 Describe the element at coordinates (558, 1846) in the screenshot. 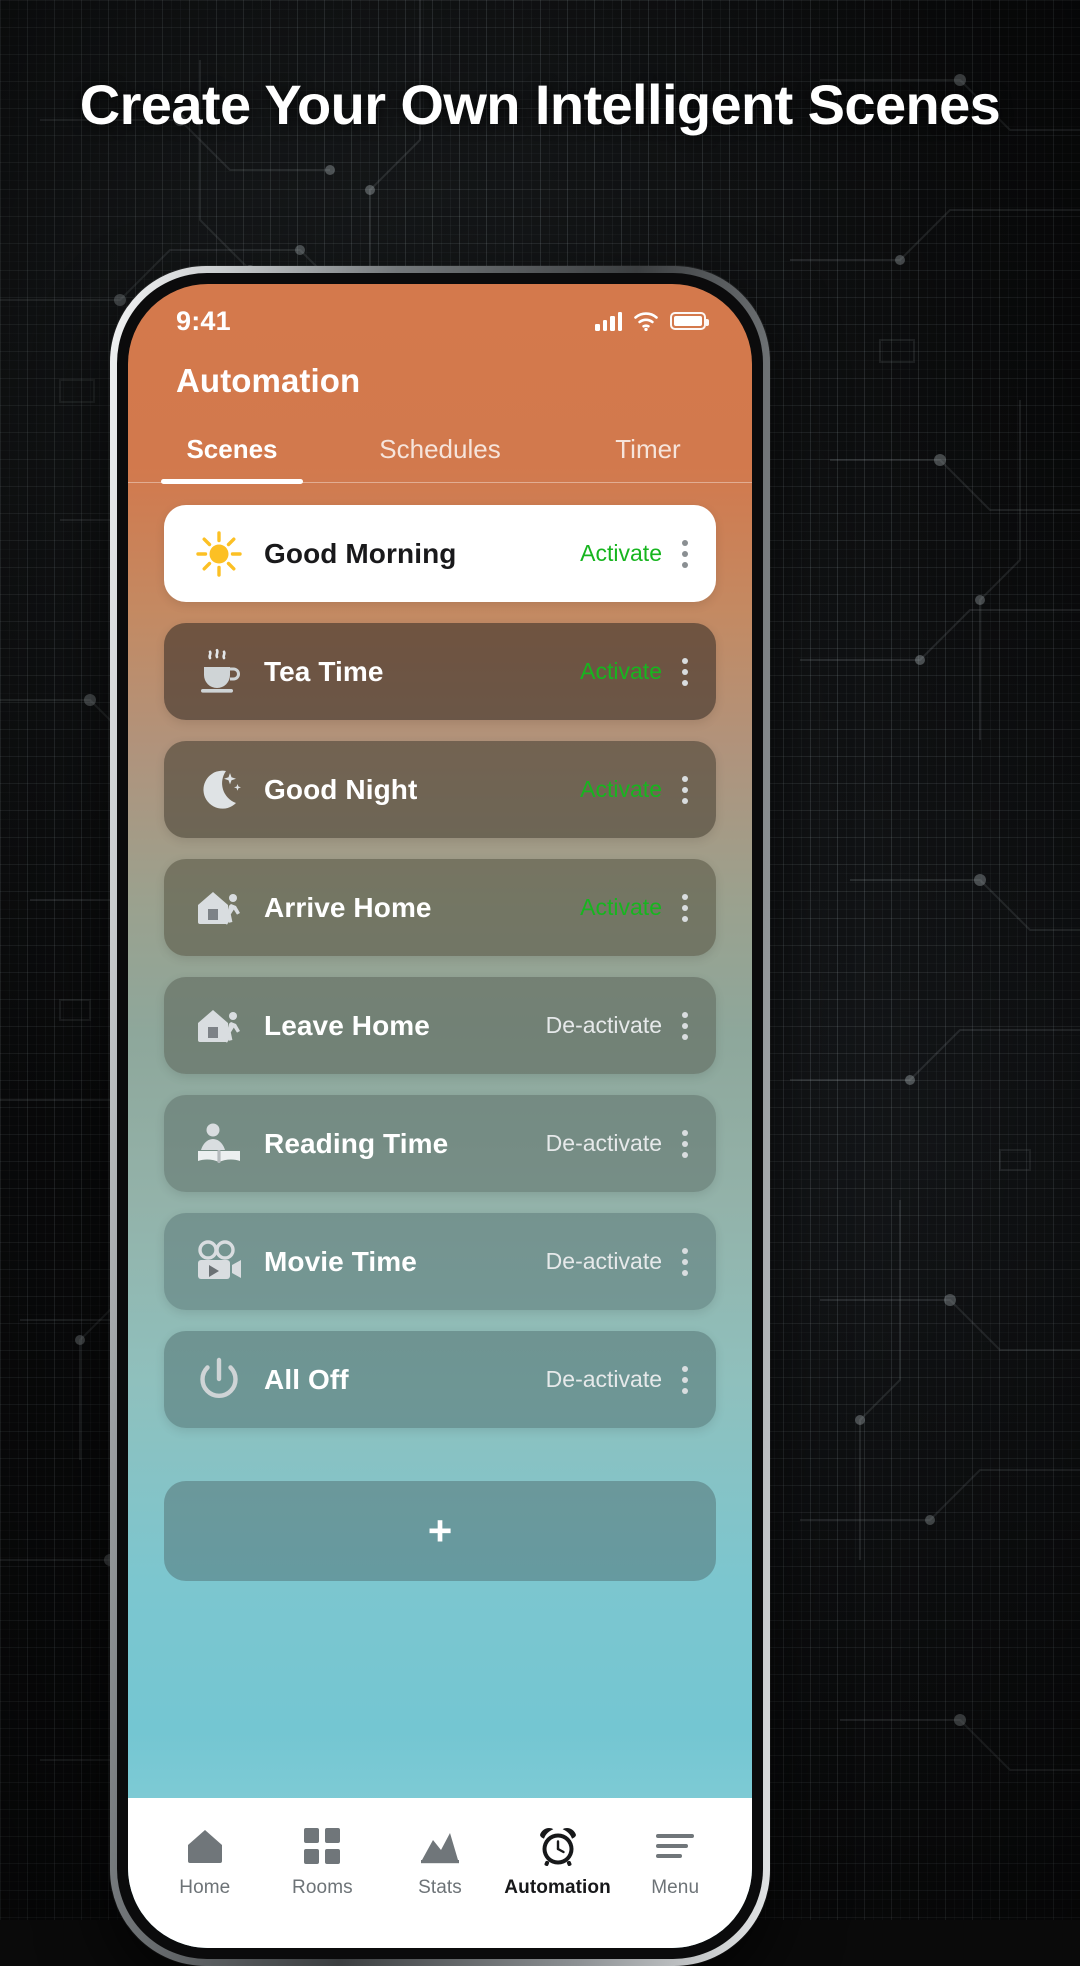

I see `alarm-clock-icon` at that location.